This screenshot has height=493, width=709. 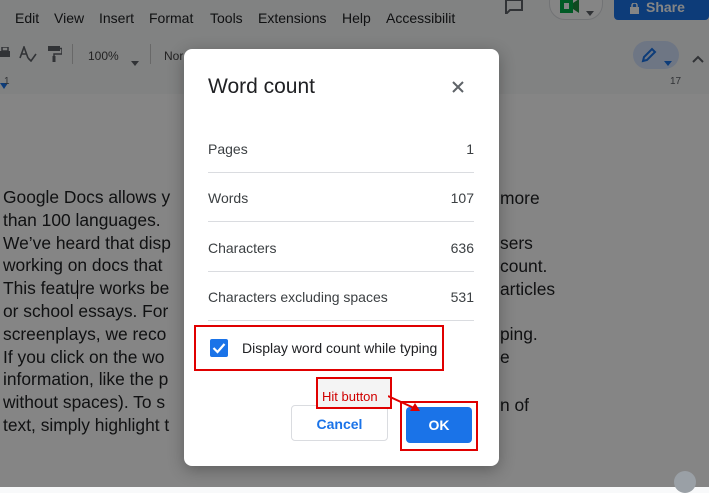 I want to click on close-icon, so click(x=458, y=87).